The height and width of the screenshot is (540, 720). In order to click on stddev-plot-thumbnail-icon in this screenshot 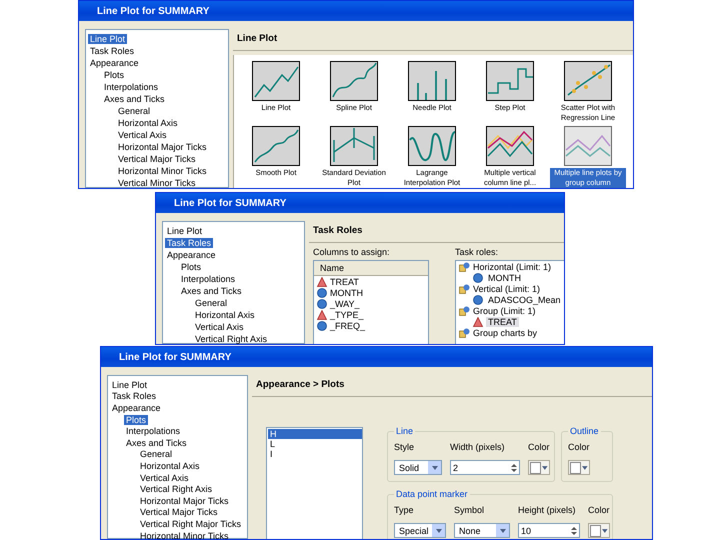, I will do `click(354, 146)`.